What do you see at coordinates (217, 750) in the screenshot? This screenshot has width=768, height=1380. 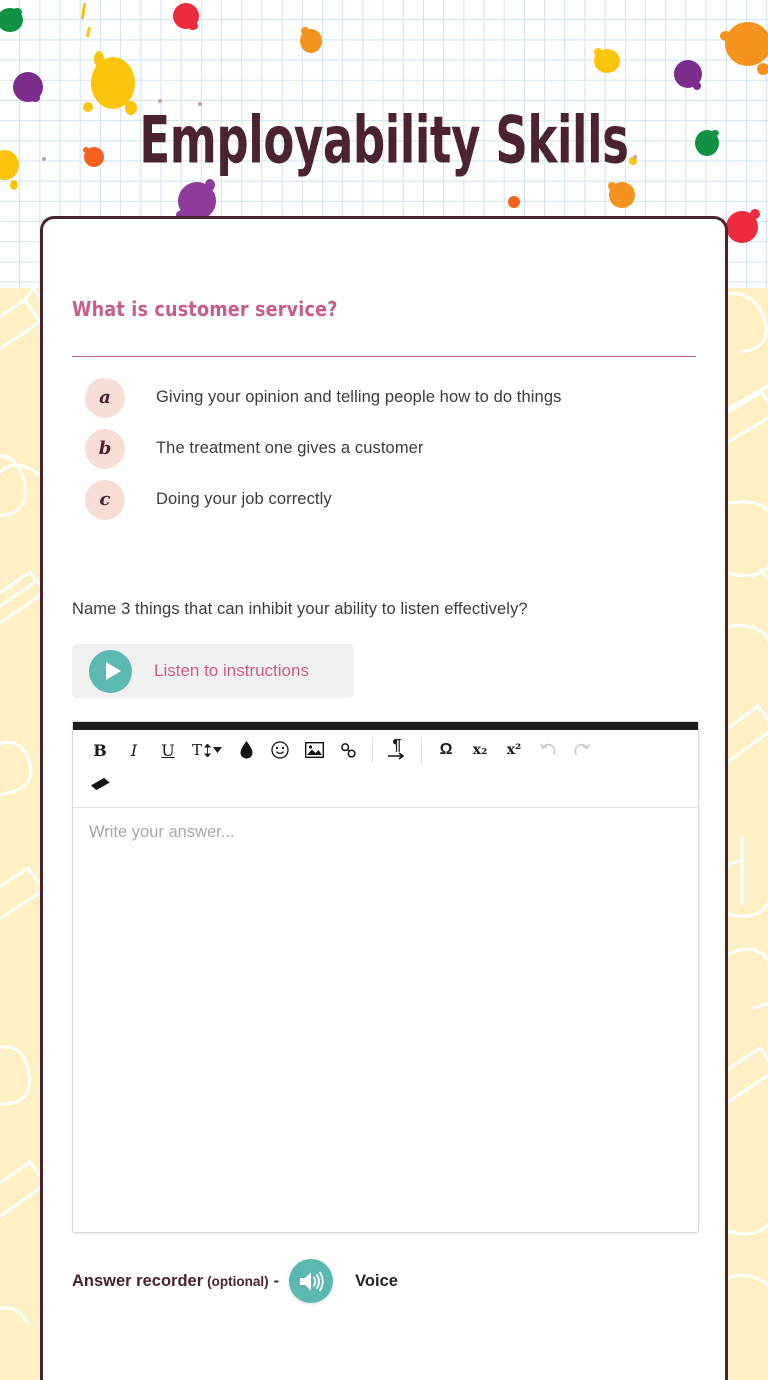 I see `chevron-down-icon` at bounding box center [217, 750].